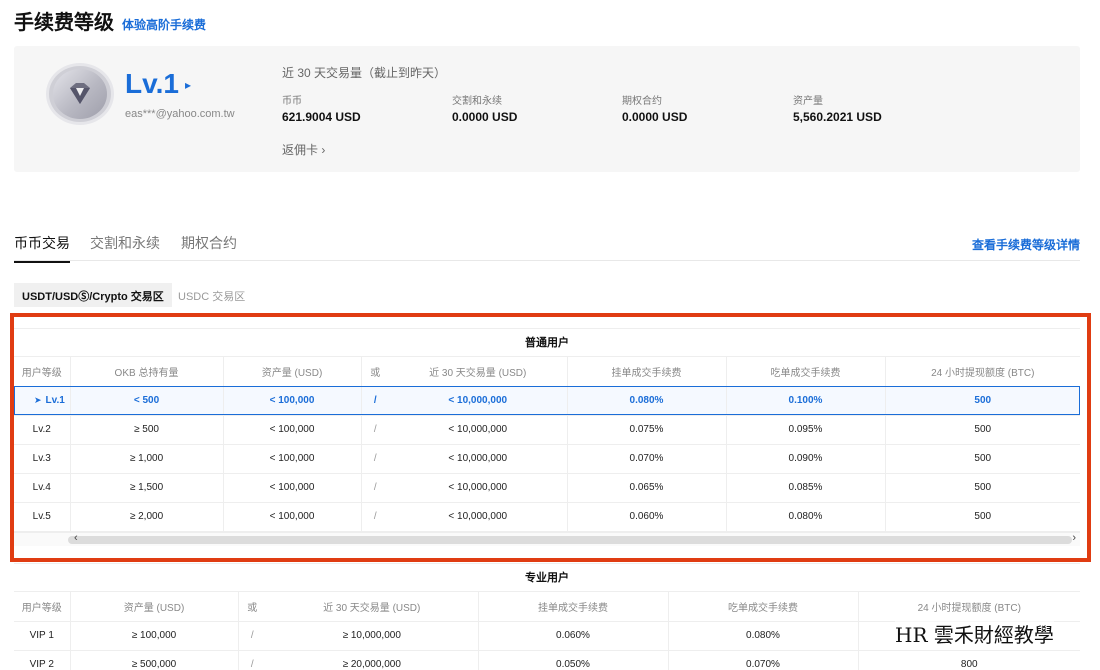 This screenshot has width=1100, height=670. Describe the element at coordinates (154, 607) in the screenshot. I see `column-header: 资产量 (USD)` at that location.